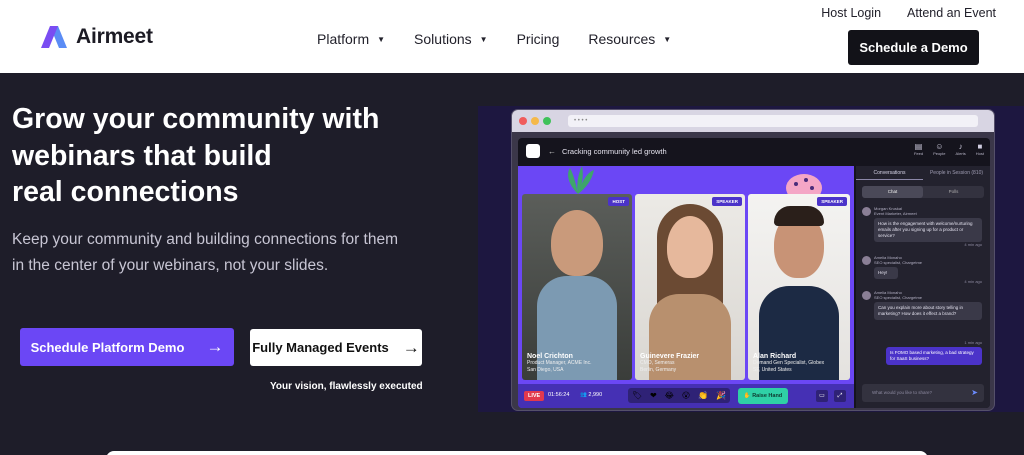 The image size is (1024, 455). I want to click on browser-titlebar: • • • •, so click(753, 121).